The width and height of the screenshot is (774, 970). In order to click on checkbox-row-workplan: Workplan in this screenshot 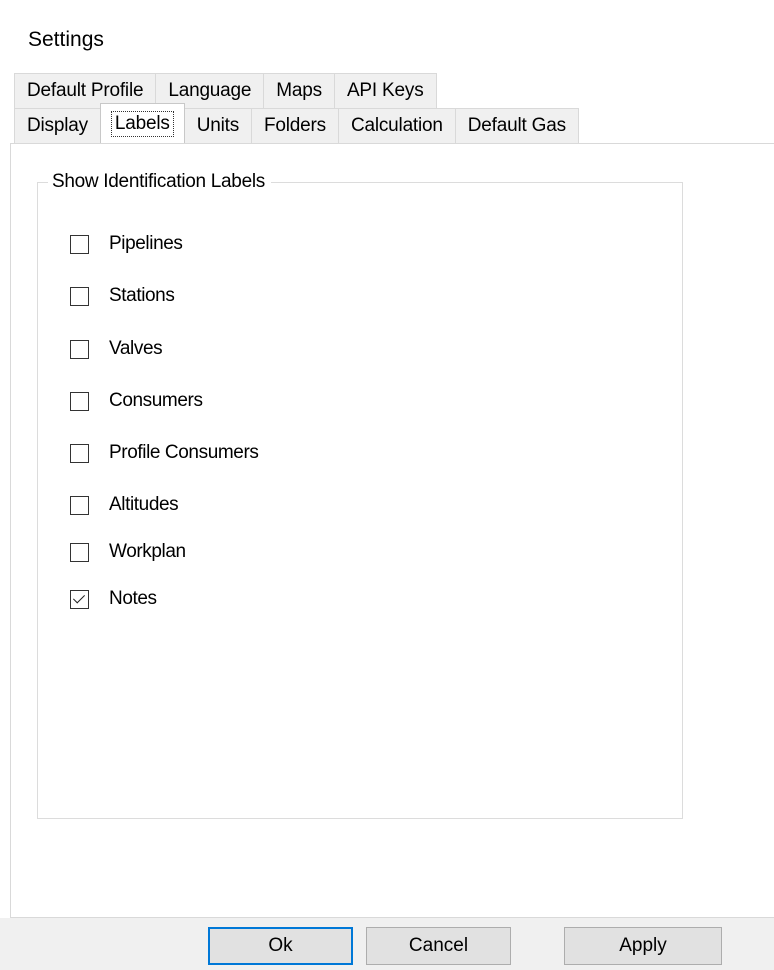, I will do `click(128, 552)`.